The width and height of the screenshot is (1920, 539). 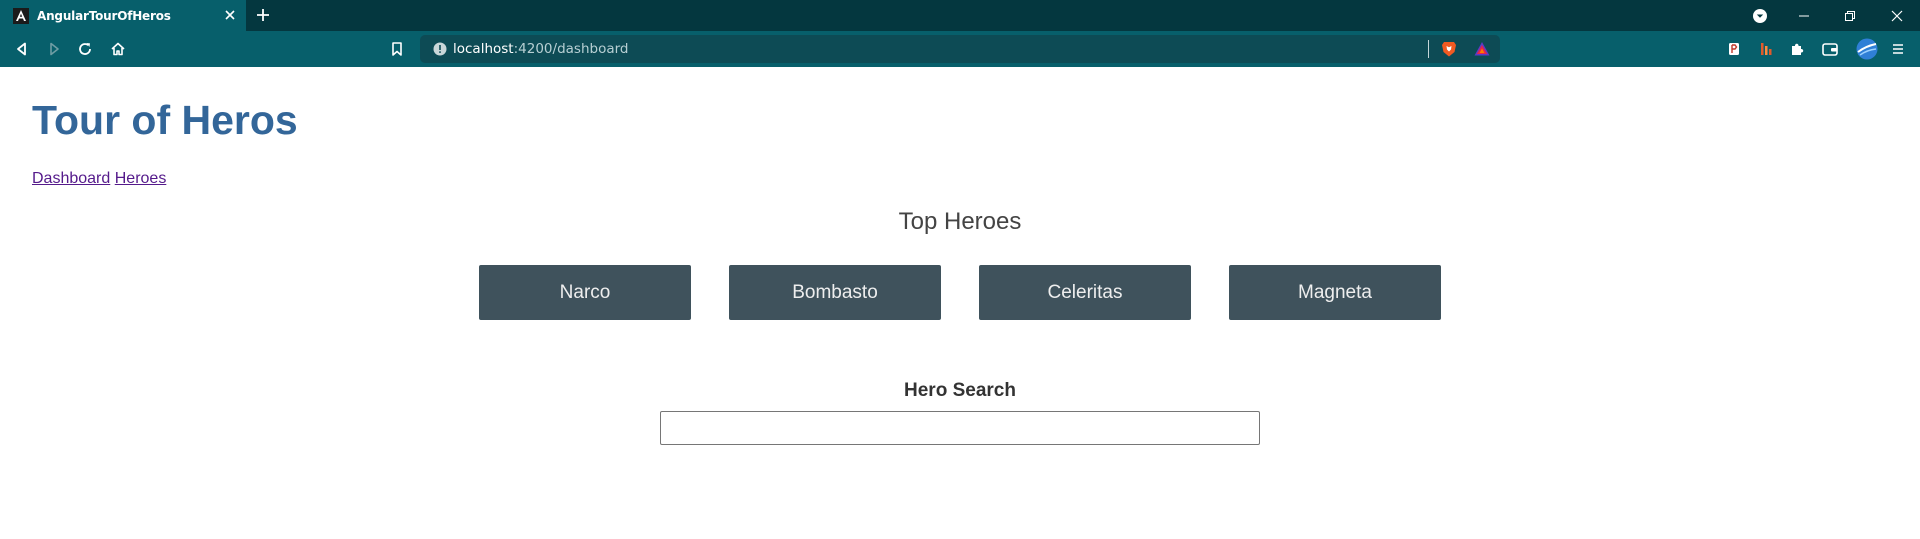 What do you see at coordinates (1830, 49) in the screenshot?
I see `wallet-icon` at bounding box center [1830, 49].